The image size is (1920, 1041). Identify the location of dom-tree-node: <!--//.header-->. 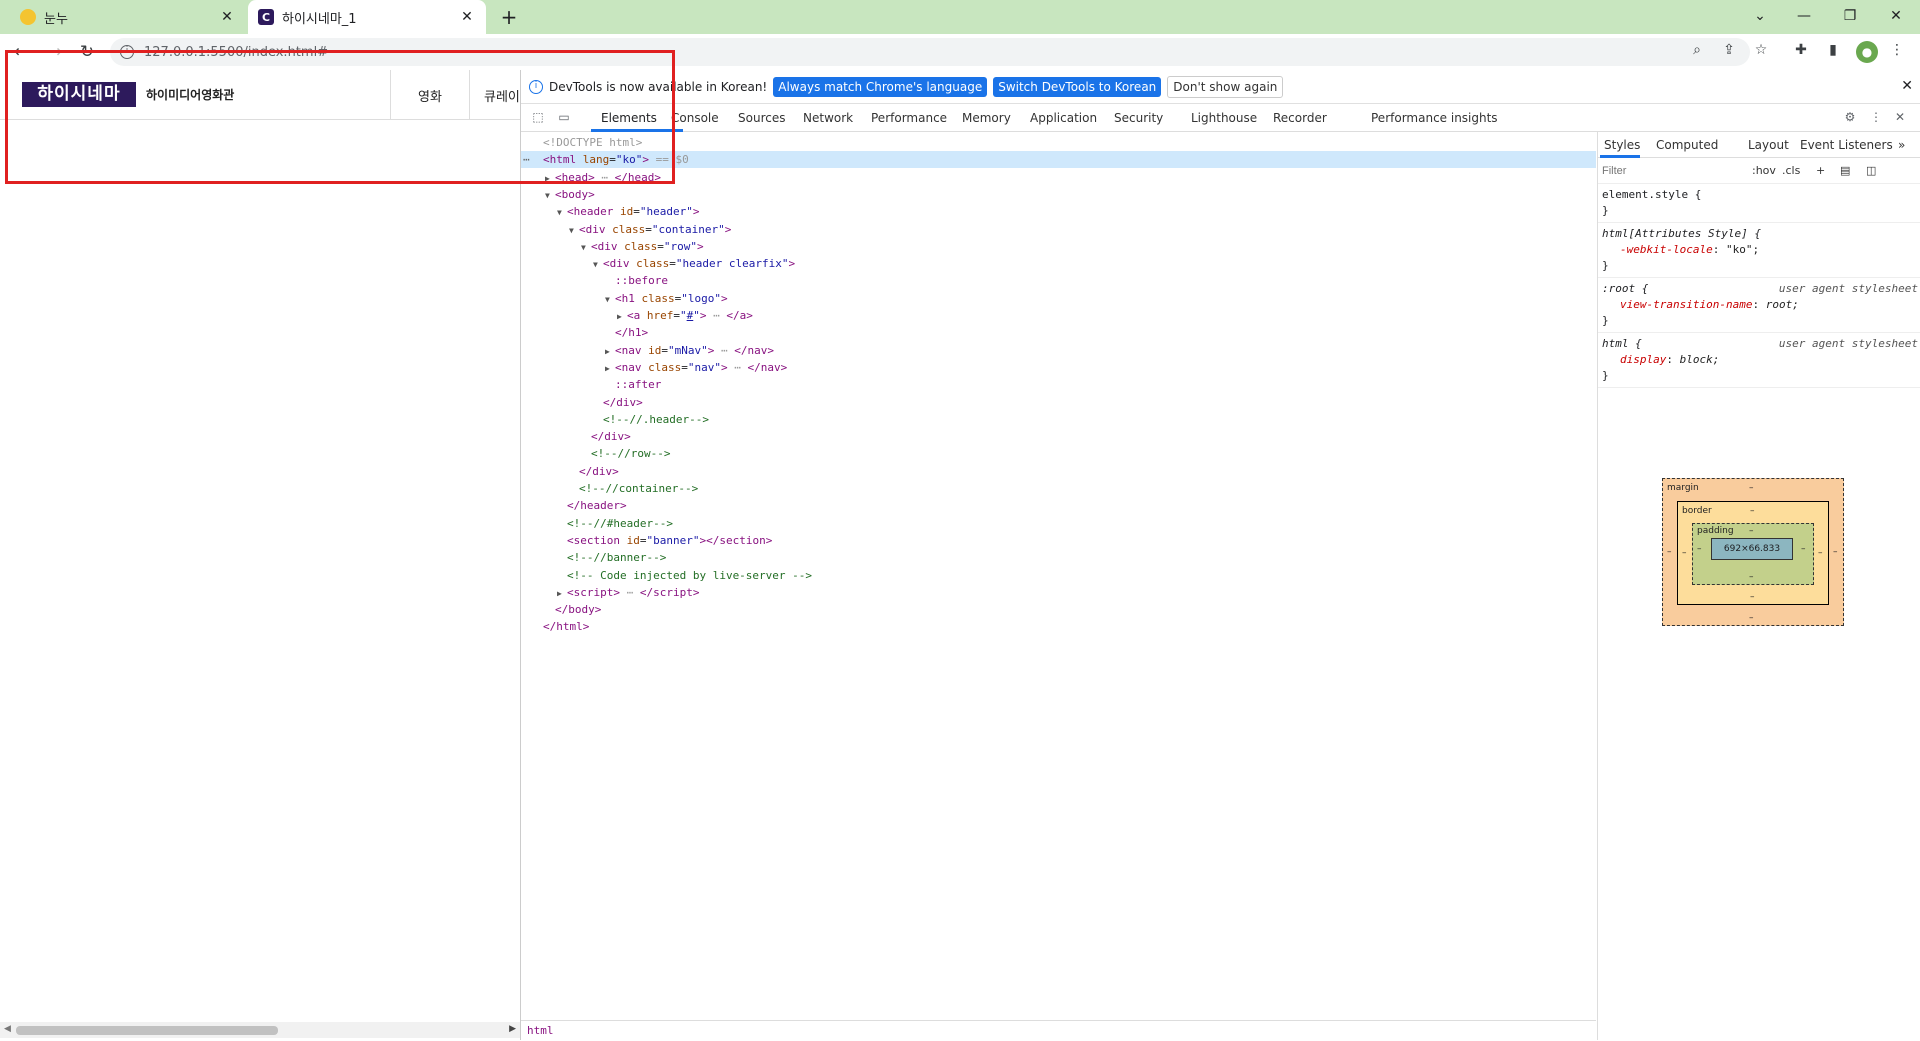
(1058, 419).